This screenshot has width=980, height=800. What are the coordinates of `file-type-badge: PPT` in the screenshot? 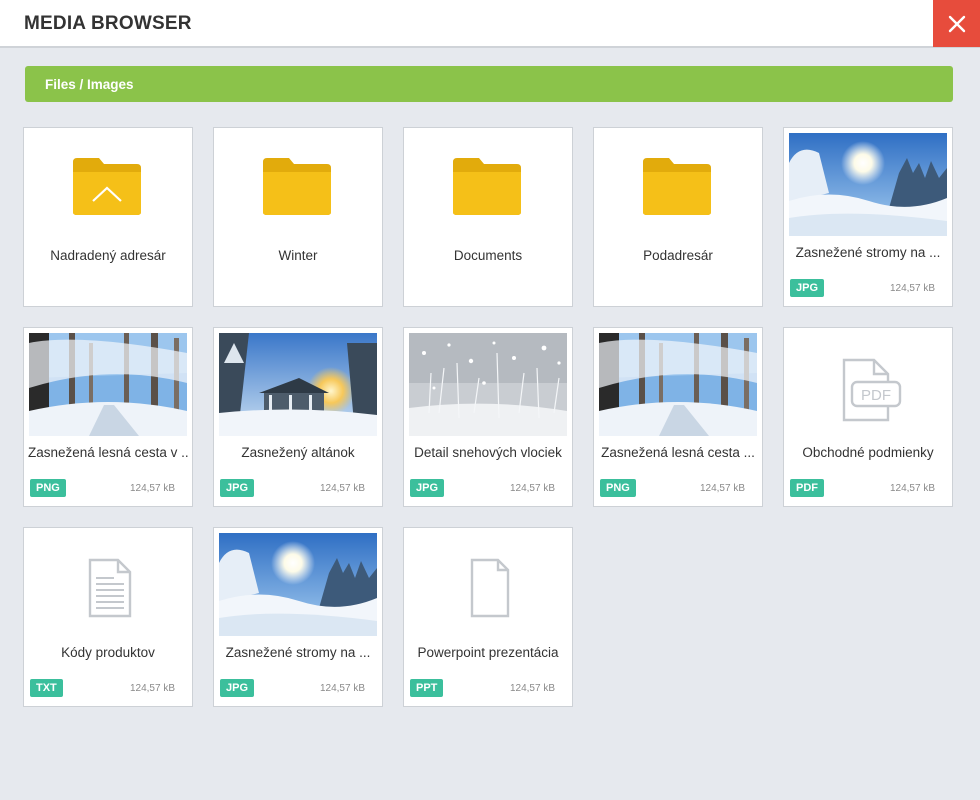 It's located at (427, 688).